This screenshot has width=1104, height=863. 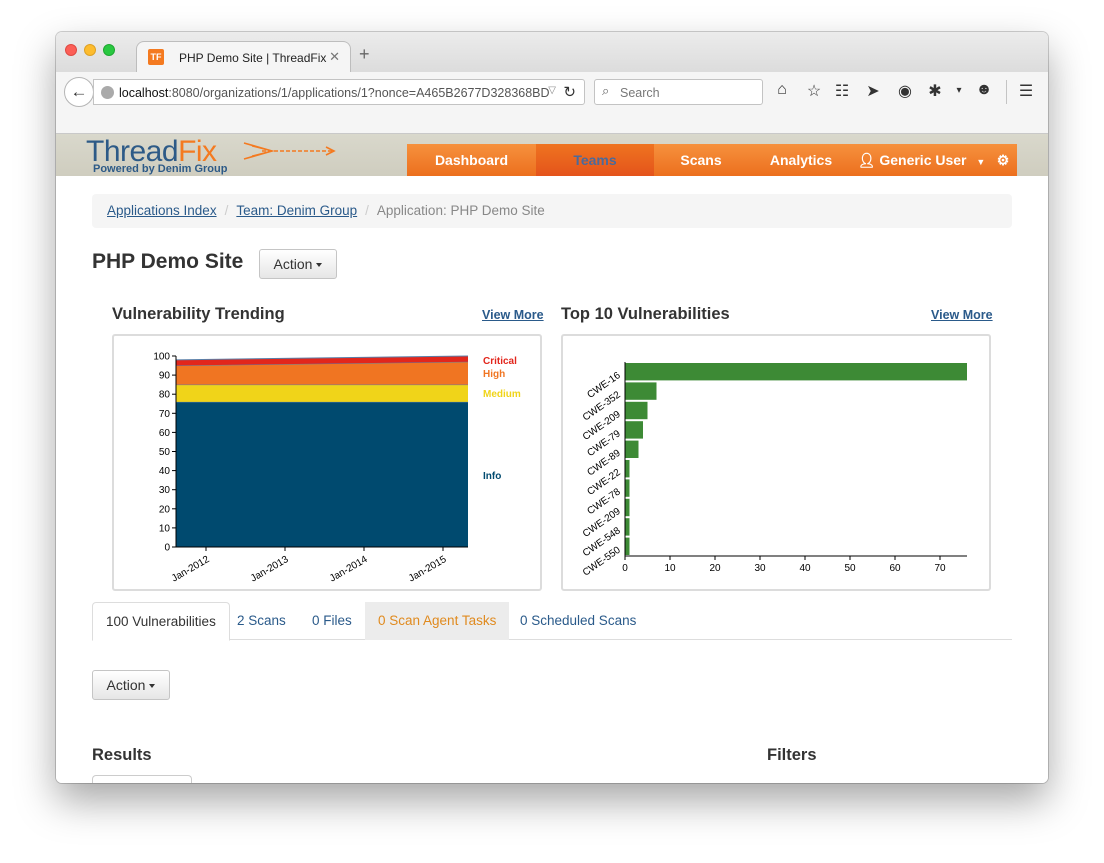 What do you see at coordinates (168, 261) in the screenshot?
I see `page-title: PHP Demo Site` at bounding box center [168, 261].